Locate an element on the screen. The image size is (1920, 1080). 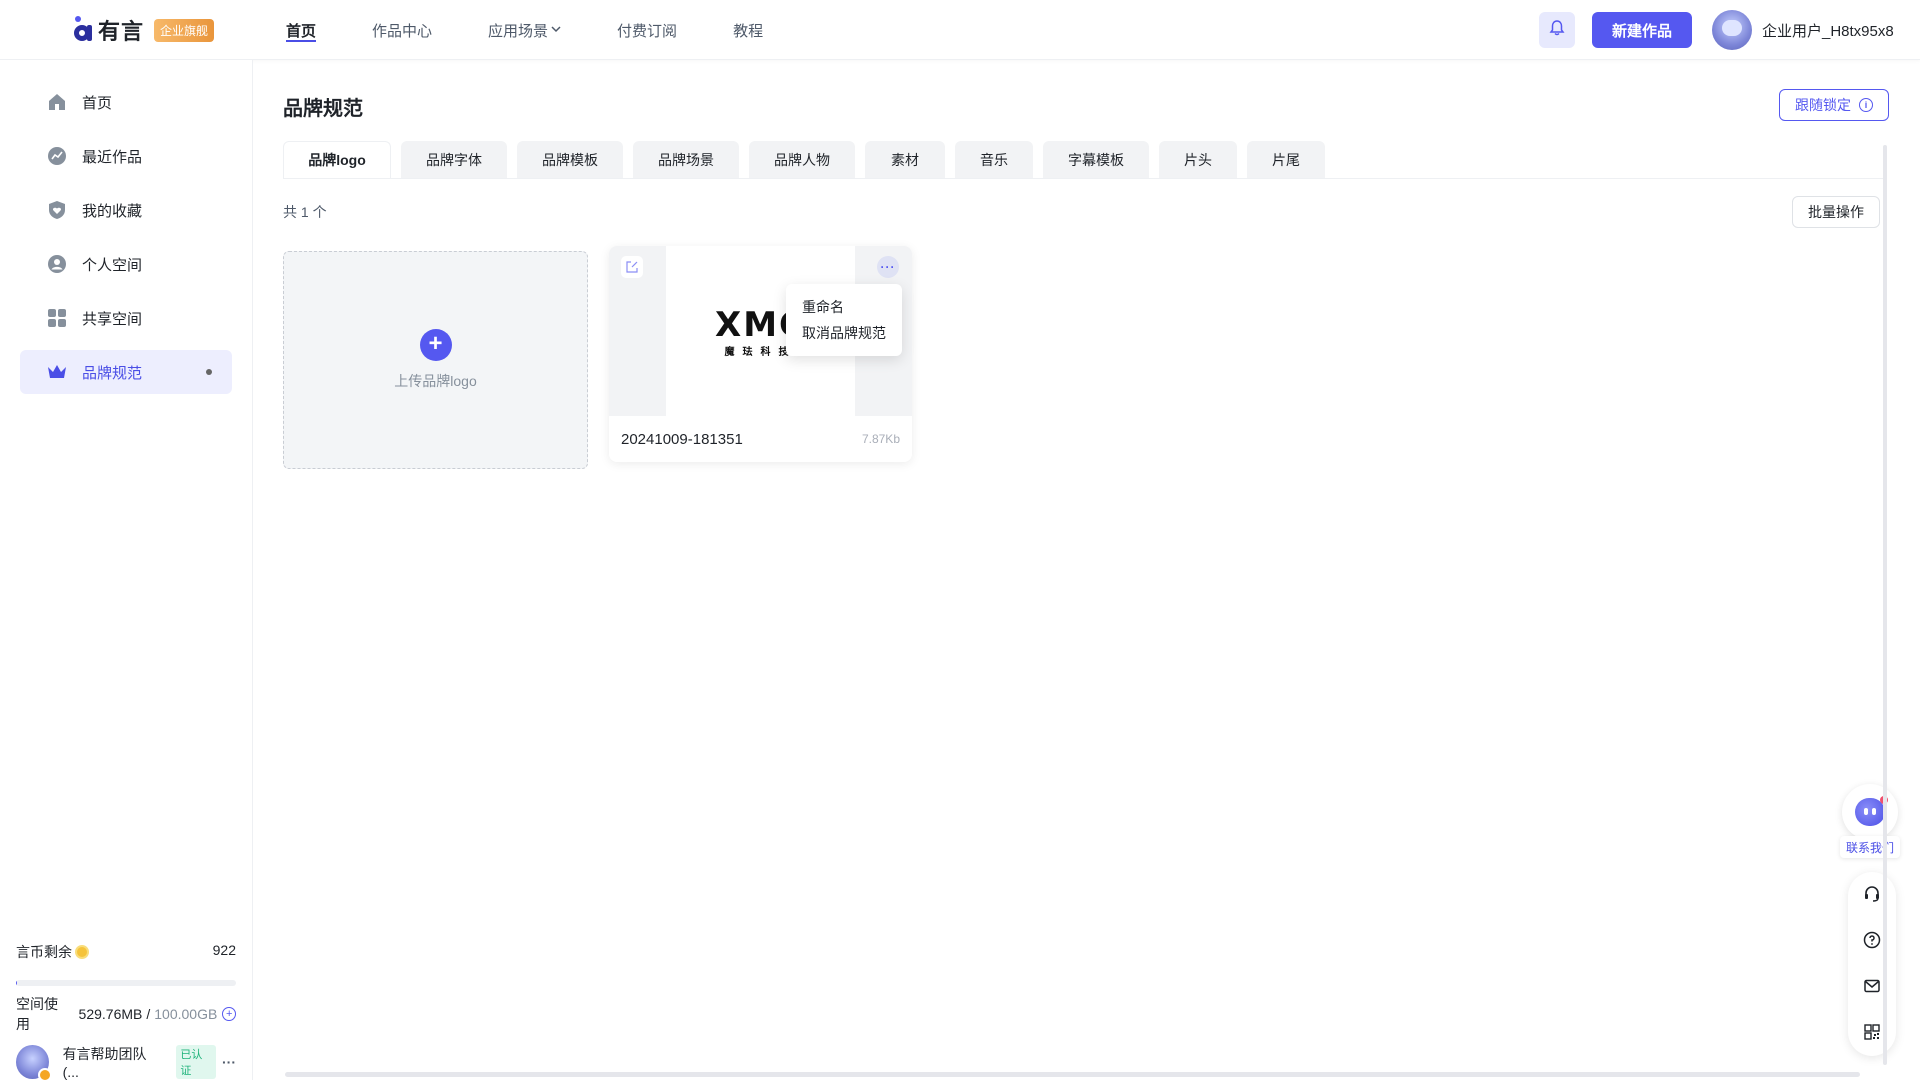
tab-label: 品牌logo is located at coordinates (337, 160).